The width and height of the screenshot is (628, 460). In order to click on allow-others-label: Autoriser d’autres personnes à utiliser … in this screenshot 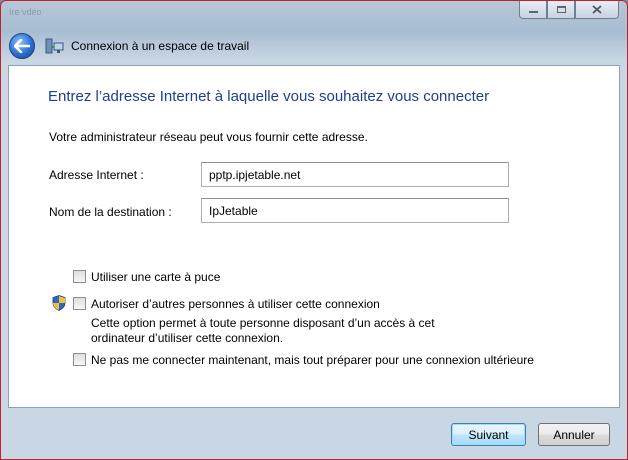, I will do `click(235, 304)`.